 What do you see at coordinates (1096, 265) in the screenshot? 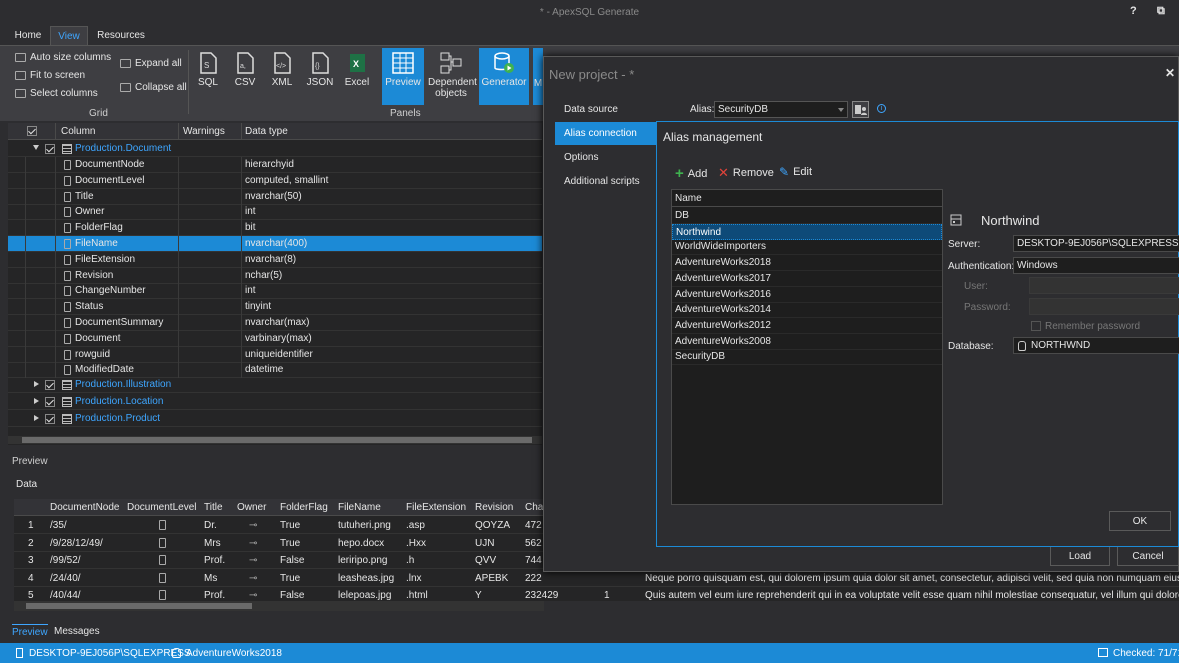
I see `authentication-dropdown: Windows` at bounding box center [1096, 265].